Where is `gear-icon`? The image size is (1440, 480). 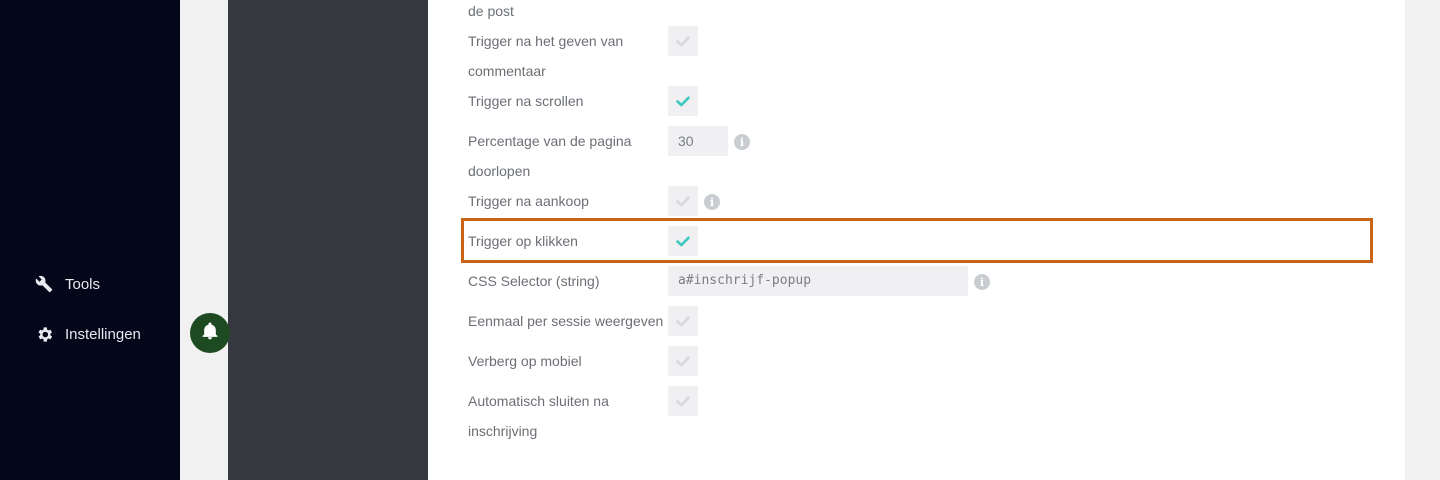
gear-icon is located at coordinates (44, 334).